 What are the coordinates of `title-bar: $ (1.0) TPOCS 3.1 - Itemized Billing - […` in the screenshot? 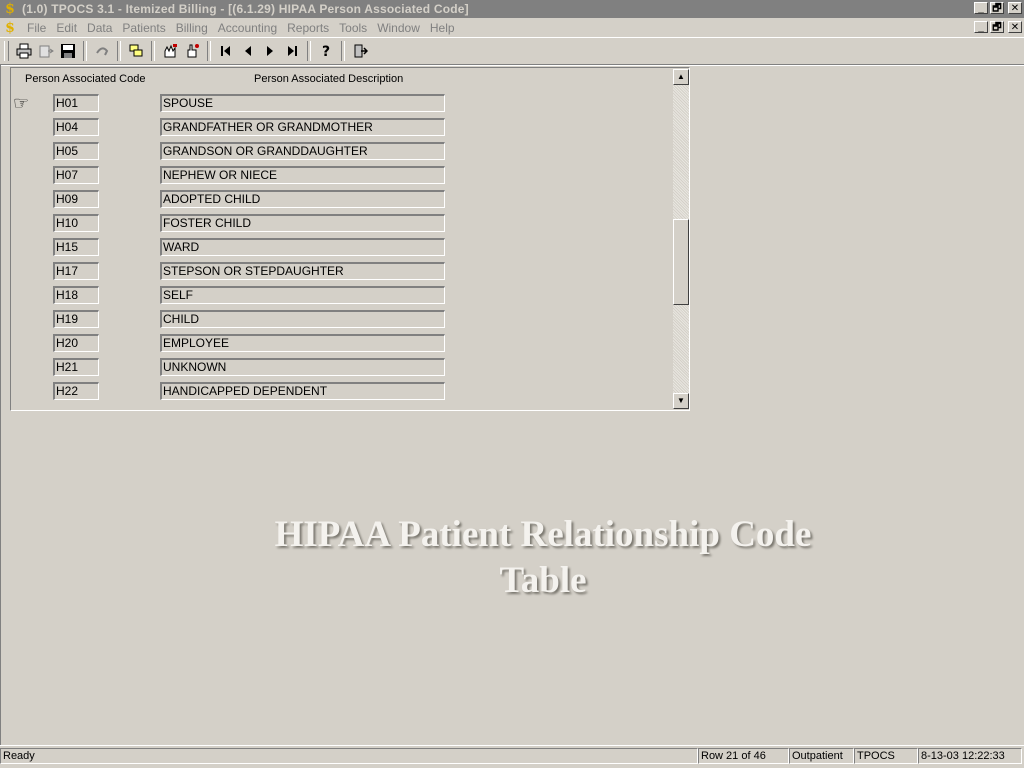 It's located at (512, 9).